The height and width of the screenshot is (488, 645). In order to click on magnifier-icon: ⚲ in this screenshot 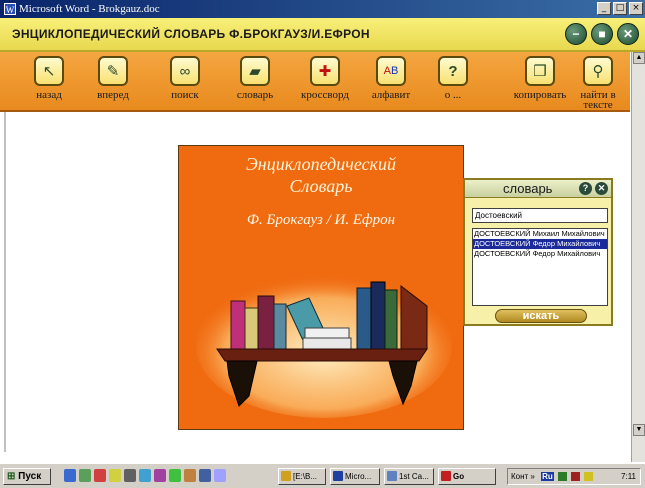, I will do `click(598, 71)`.